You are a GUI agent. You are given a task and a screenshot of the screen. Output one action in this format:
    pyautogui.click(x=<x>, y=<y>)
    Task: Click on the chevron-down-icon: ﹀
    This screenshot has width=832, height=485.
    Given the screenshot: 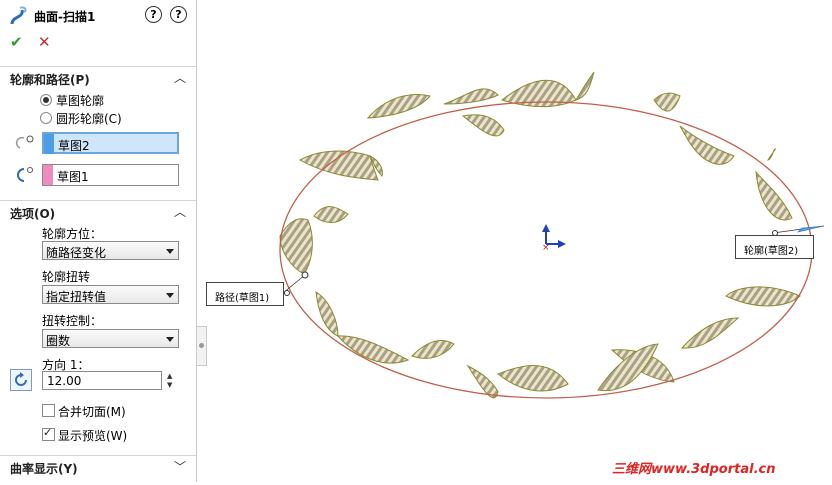 What is the action you would take?
    pyautogui.click(x=180, y=466)
    